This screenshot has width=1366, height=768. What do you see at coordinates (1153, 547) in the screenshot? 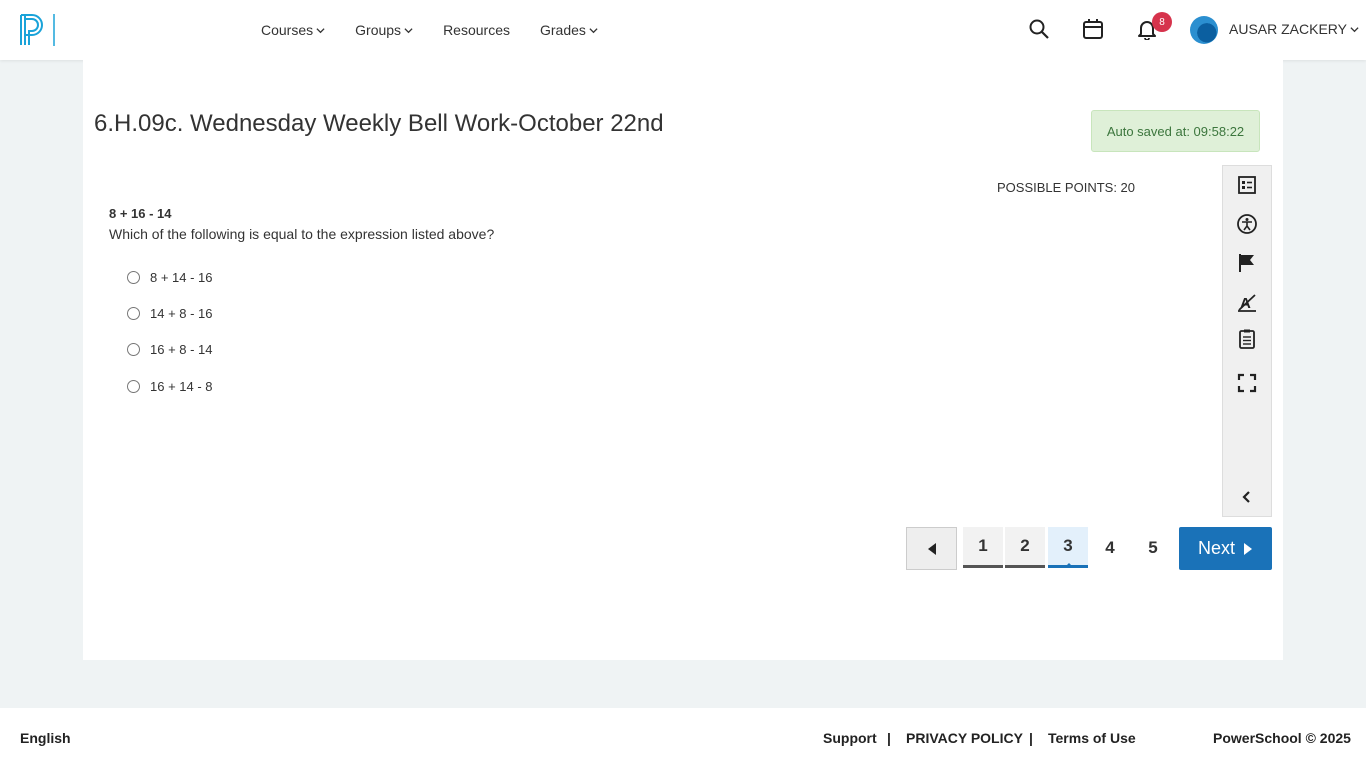
I see `page-5-button: 5` at bounding box center [1153, 547].